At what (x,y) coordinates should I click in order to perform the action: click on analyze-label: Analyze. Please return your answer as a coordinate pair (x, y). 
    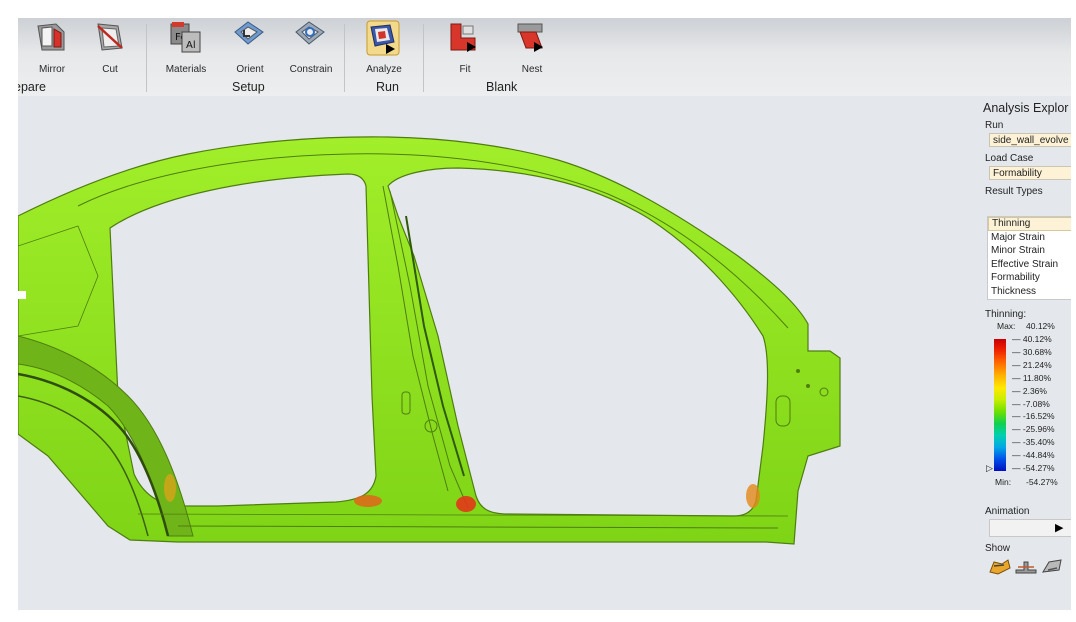
    Looking at the image, I should click on (384, 69).